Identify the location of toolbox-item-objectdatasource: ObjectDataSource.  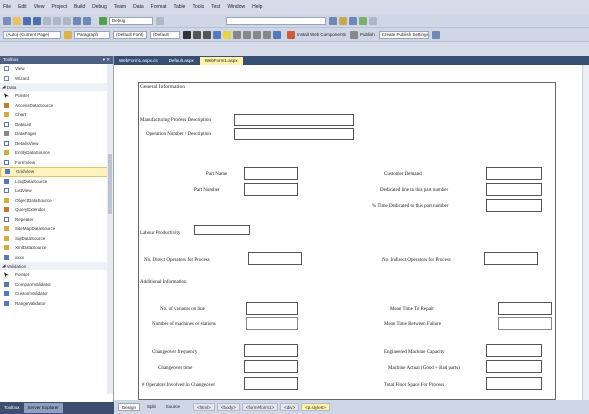
(56, 201).